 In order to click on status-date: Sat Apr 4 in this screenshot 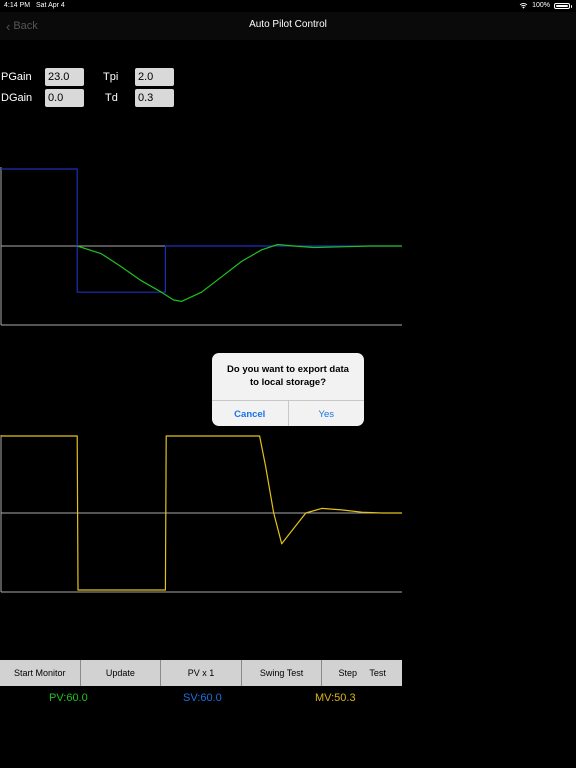, I will do `click(50, 5)`.